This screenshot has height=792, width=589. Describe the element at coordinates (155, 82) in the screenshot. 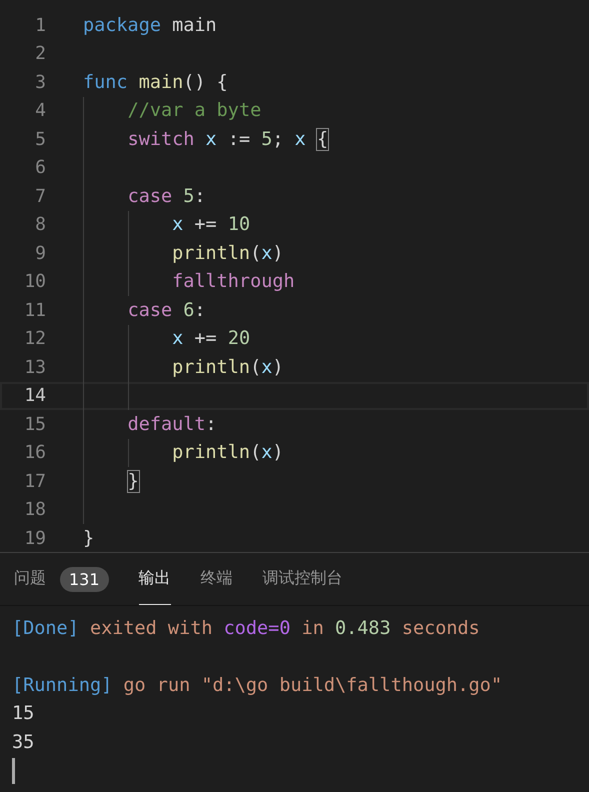

I see `code-line: func main() {` at that location.